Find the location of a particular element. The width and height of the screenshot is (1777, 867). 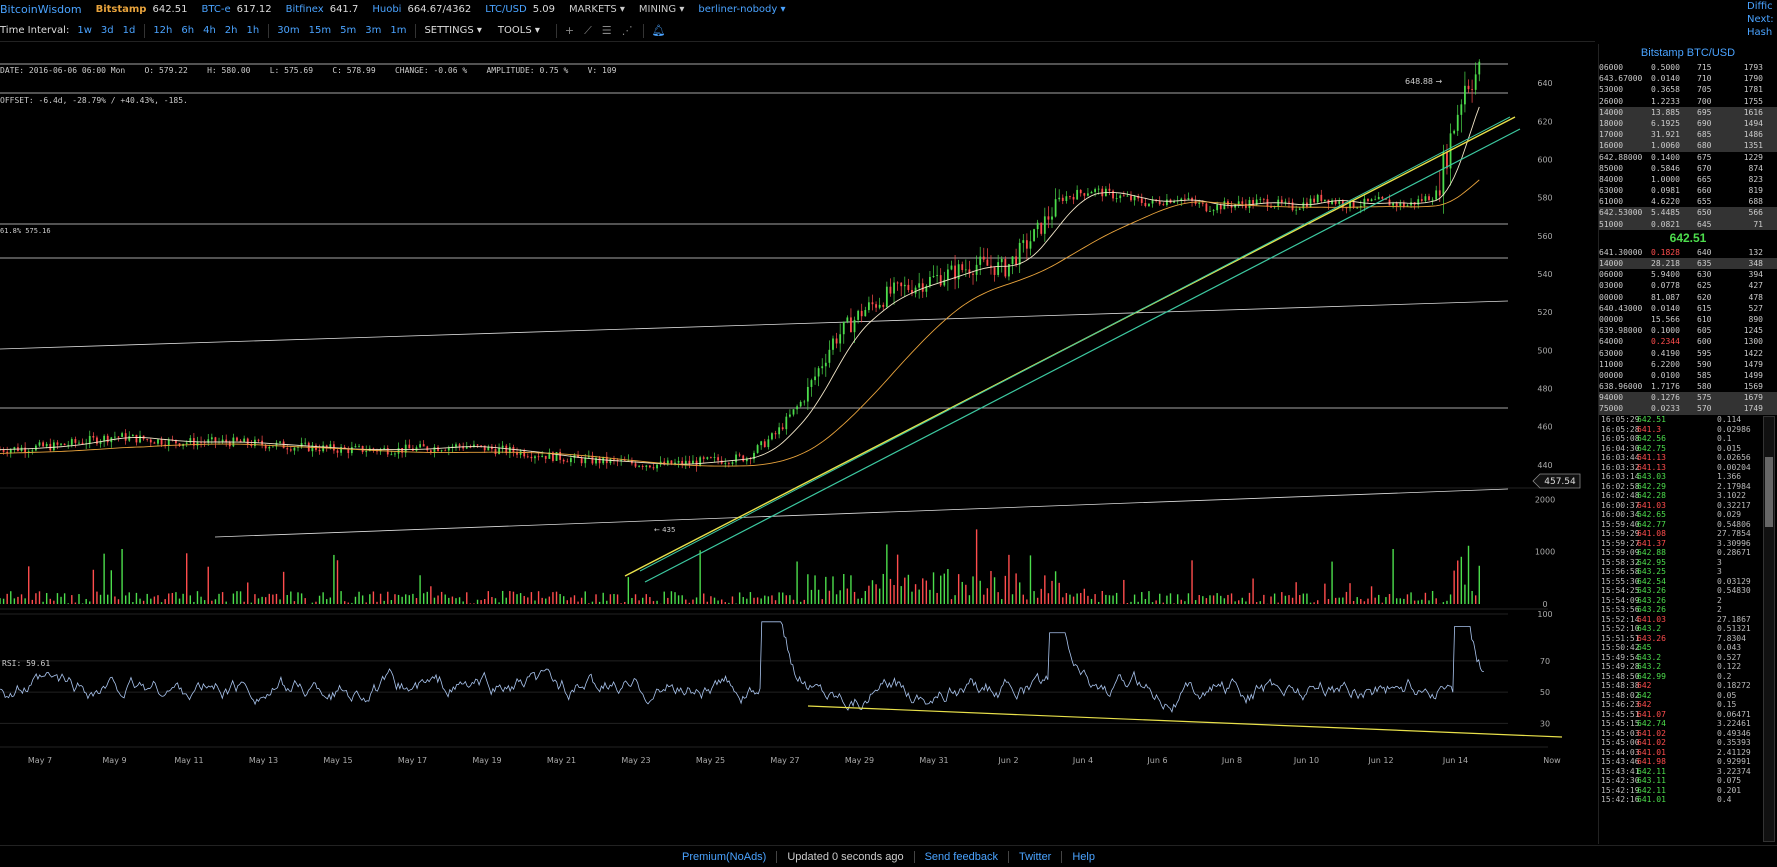

premium-link: Premium(NoAds) is located at coordinates (724, 857).